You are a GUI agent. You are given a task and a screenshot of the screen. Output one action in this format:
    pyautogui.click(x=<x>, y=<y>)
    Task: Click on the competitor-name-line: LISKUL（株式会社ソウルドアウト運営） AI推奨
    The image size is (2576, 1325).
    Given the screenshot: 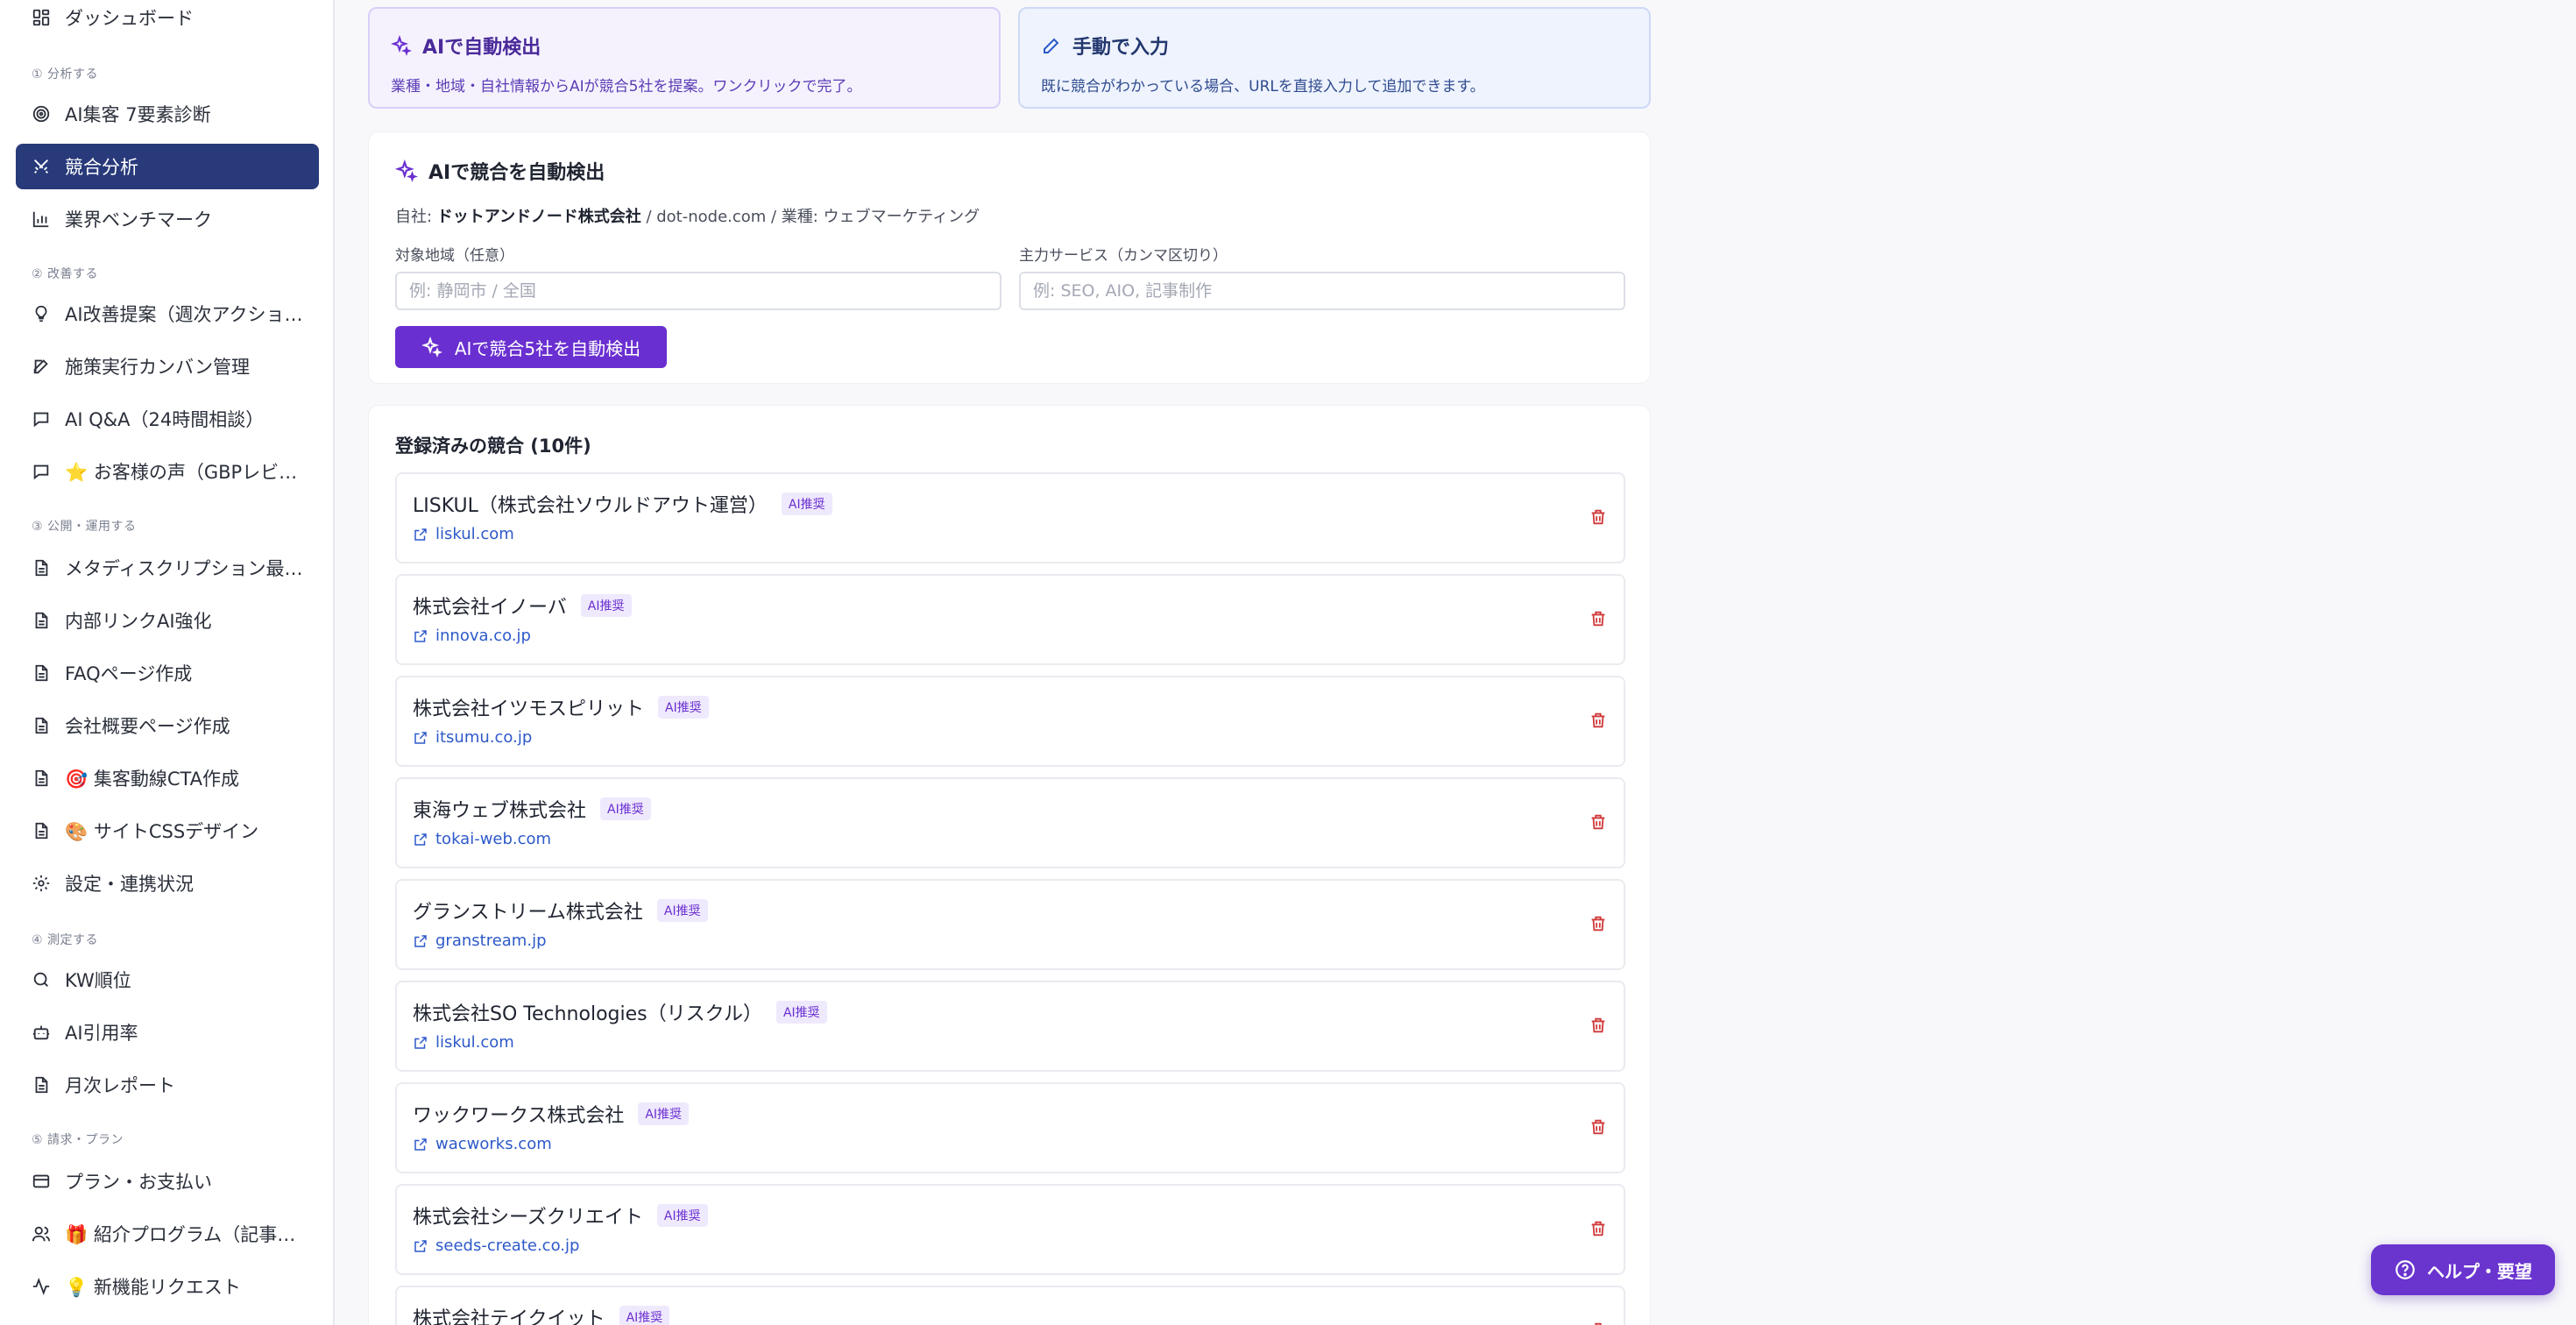 What is the action you would take?
    pyautogui.click(x=622, y=504)
    